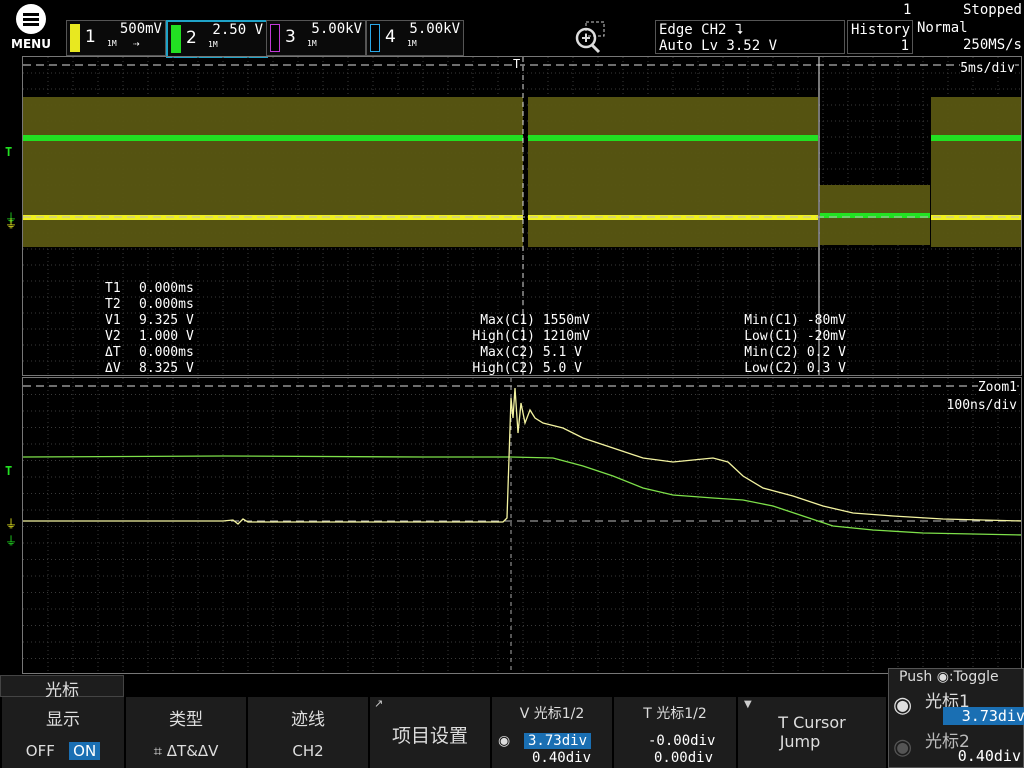 This screenshot has height=768, width=1024. What do you see at coordinates (983, 716) in the screenshot?
I see `cursor-1-value: 3.73div` at bounding box center [983, 716].